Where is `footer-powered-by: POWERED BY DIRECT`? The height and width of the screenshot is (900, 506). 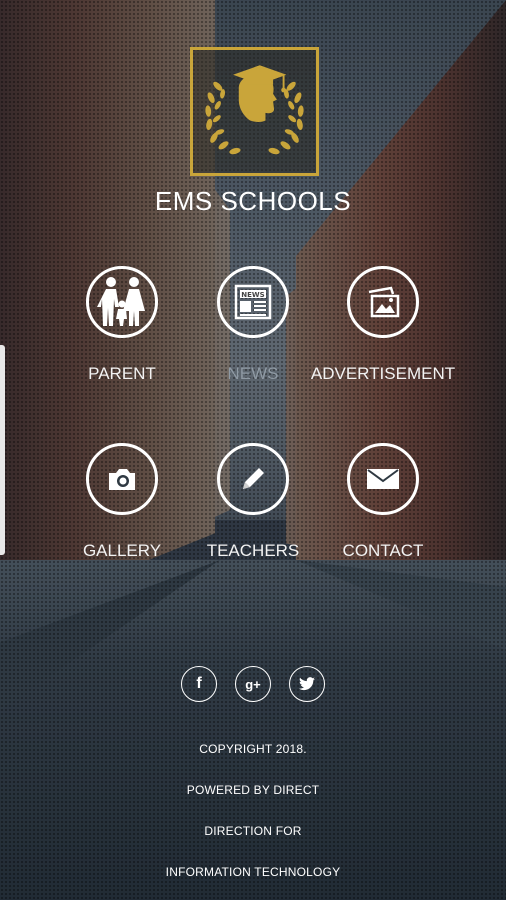 footer-powered-by: POWERED BY DIRECT is located at coordinates (253, 790).